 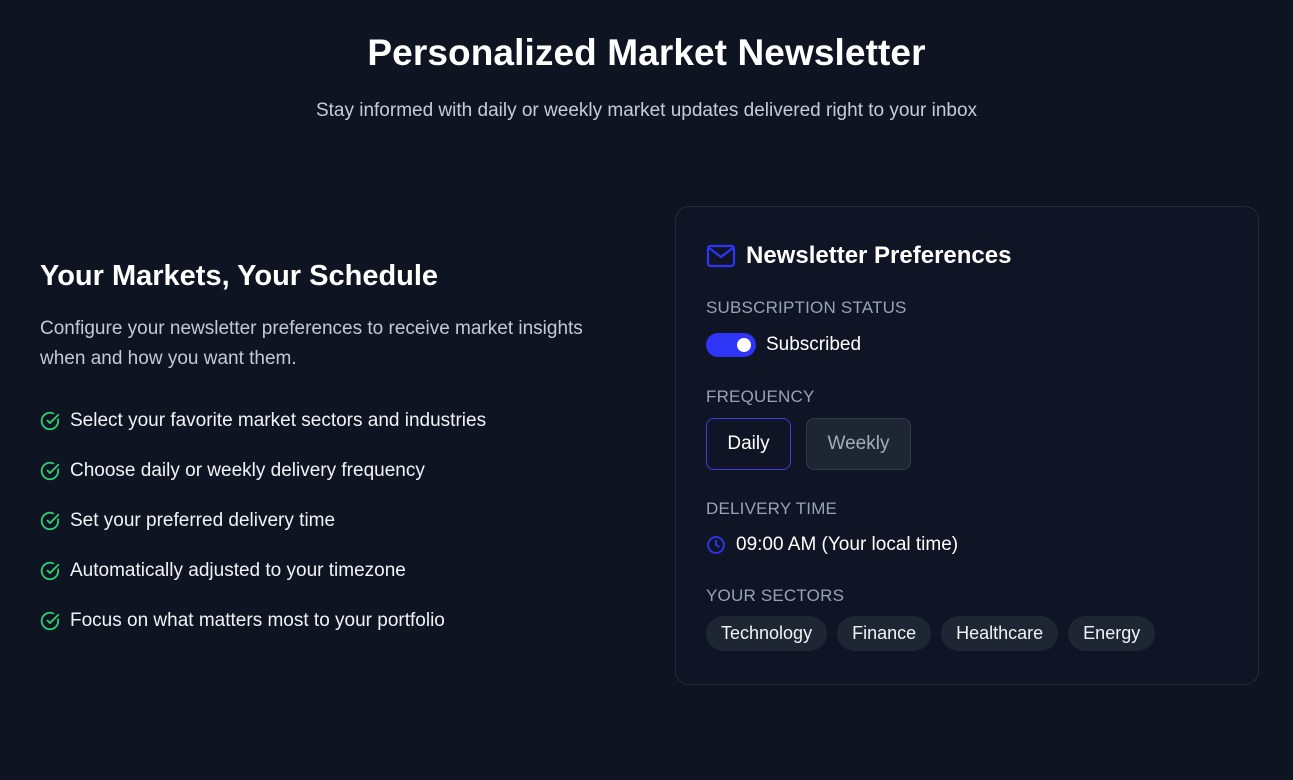 What do you see at coordinates (744, 345) in the screenshot?
I see `toggle-knob` at bounding box center [744, 345].